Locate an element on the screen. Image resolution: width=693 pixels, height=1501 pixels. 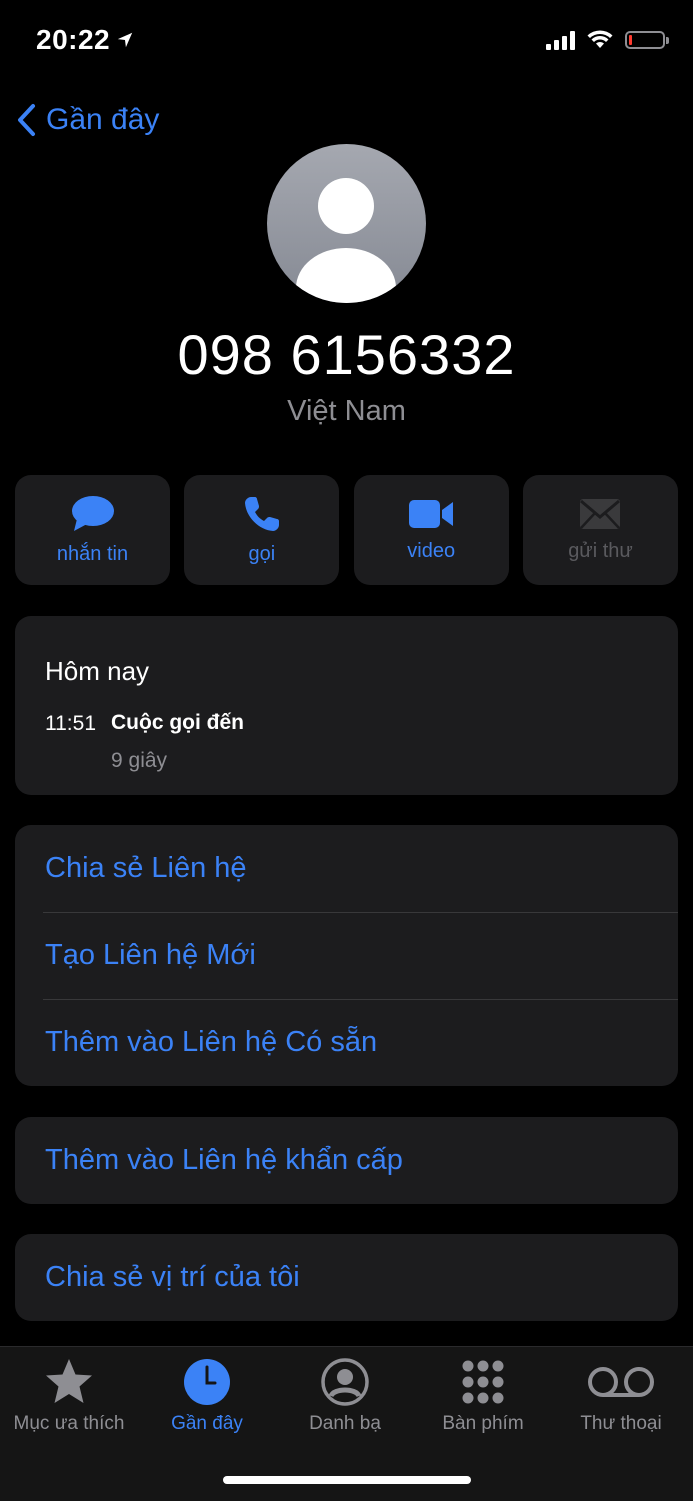
tab-favorites: Mục ưa thích is located at coordinates (69, 1396).